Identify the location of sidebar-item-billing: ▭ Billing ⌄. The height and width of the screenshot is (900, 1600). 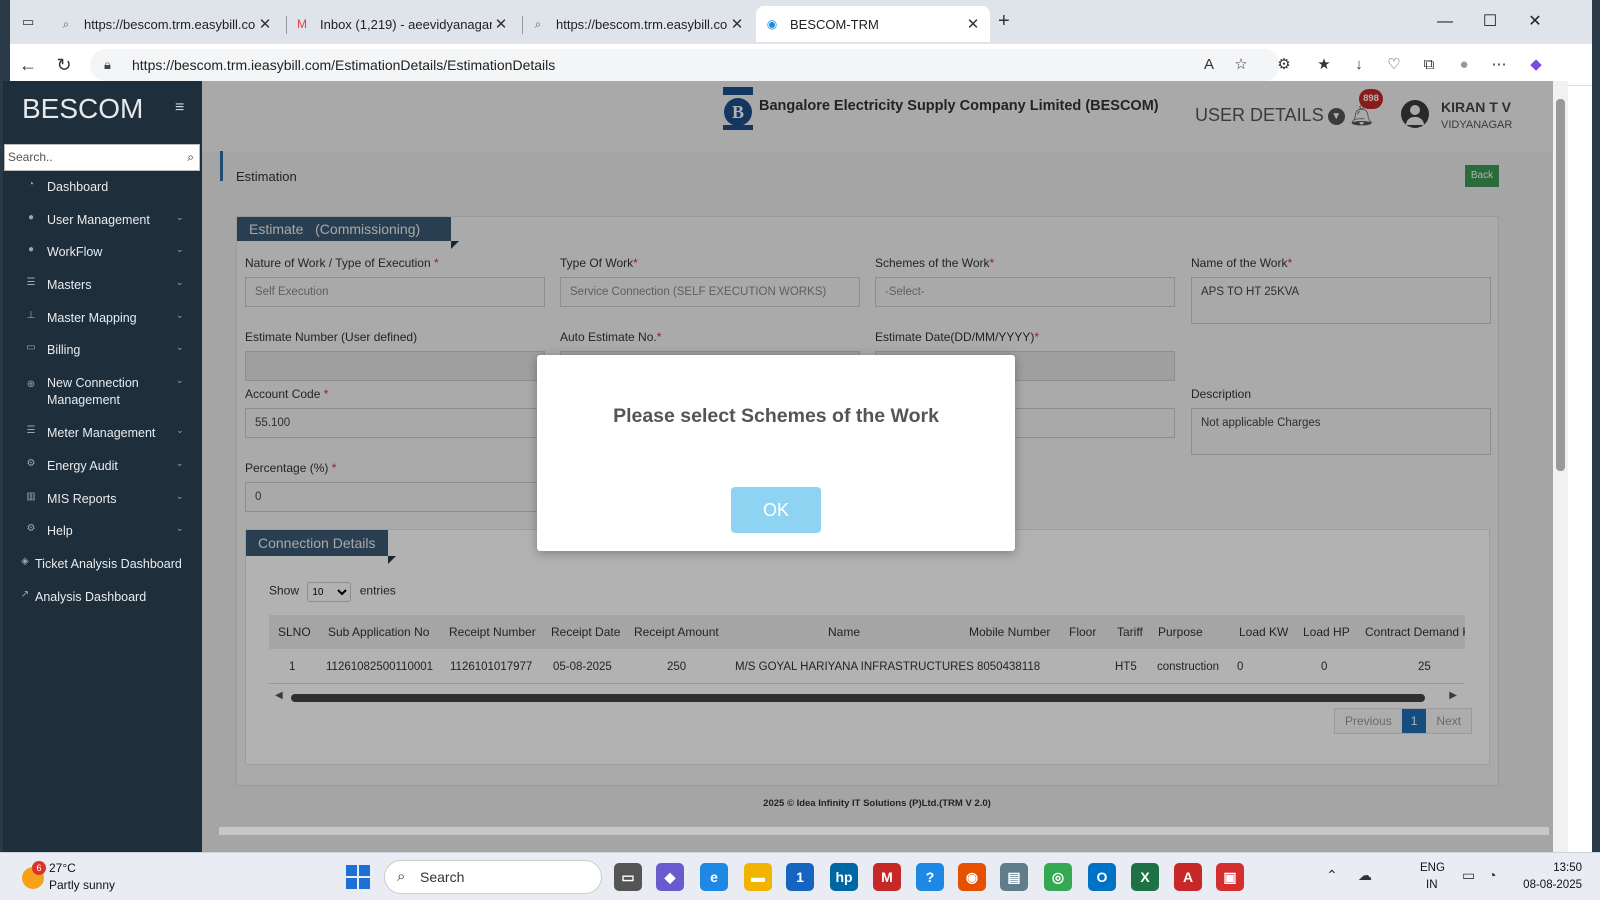
(102, 350).